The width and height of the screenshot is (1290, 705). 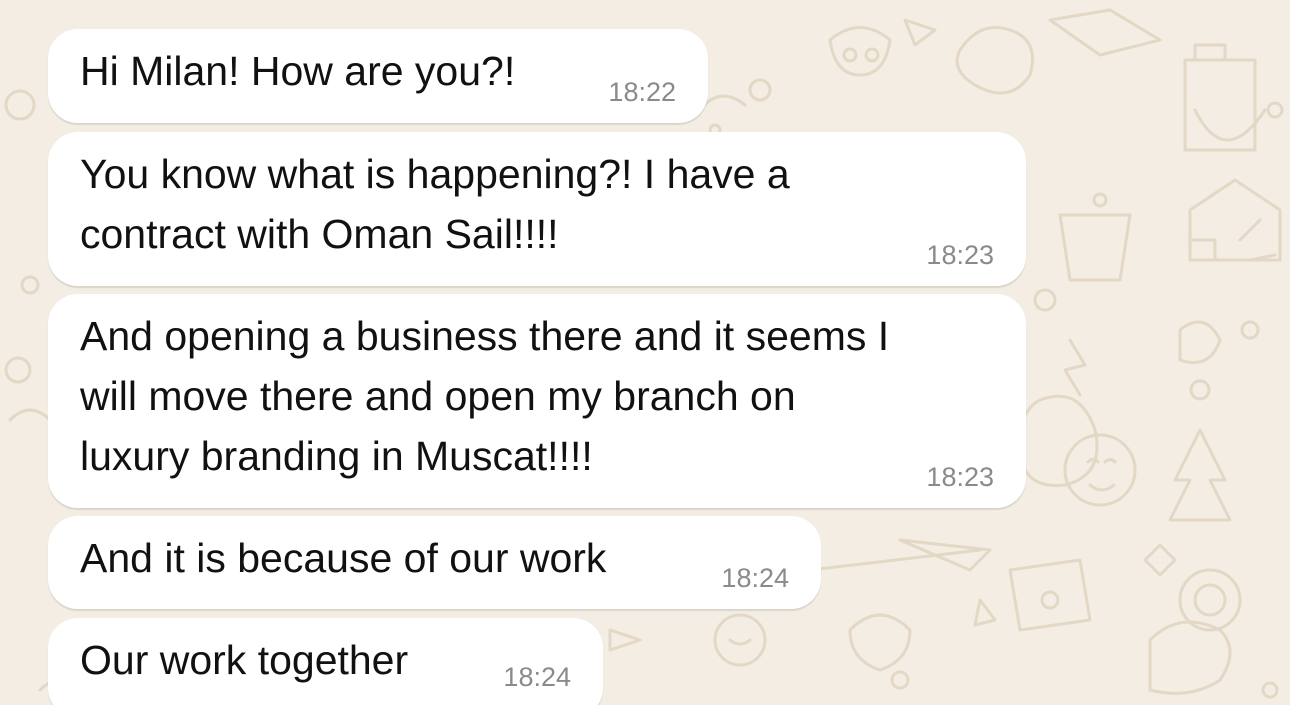 I want to click on incoming-message-bubble: And it is because of our work 18:24, so click(x=434, y=562).